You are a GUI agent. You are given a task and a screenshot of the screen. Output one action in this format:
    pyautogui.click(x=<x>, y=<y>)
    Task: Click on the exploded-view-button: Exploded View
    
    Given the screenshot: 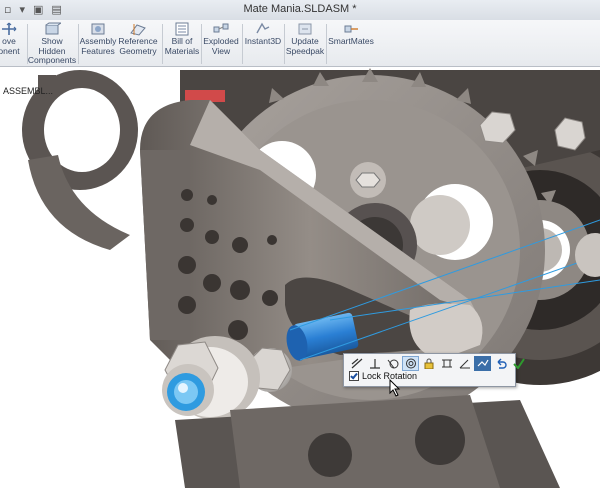 What is the action you would take?
    pyautogui.click(x=221, y=44)
    